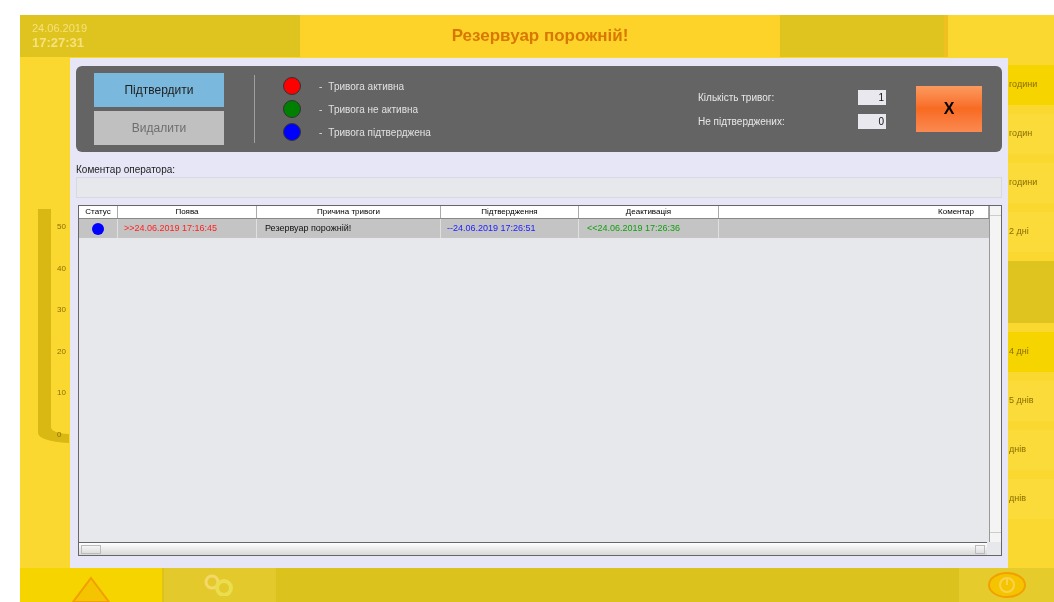 This screenshot has height=602, width=1054. I want to click on table-cell-text: Резервуар порожній!, so click(308, 228).